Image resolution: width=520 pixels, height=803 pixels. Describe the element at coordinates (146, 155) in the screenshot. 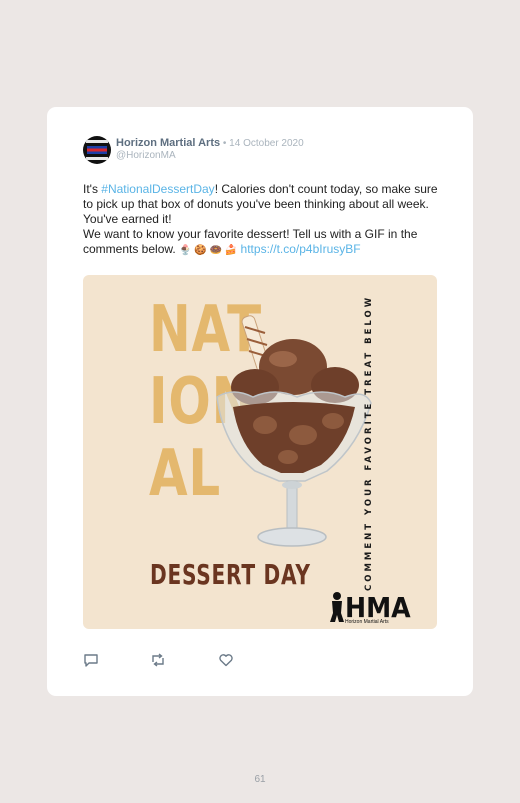

I see `author-handle: @HorizonMA` at that location.